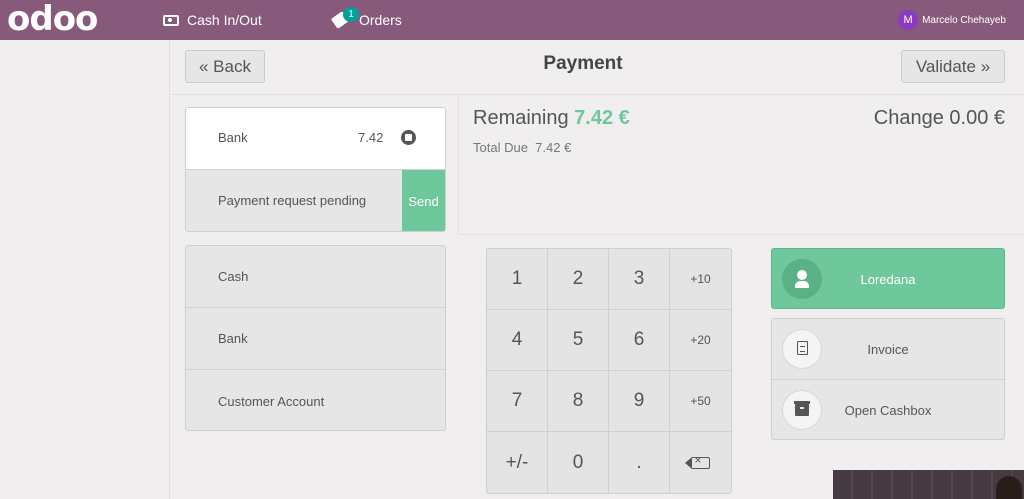 The image size is (1024, 499). What do you see at coordinates (700, 401) in the screenshot?
I see `numpad-key-plus50: +50` at bounding box center [700, 401].